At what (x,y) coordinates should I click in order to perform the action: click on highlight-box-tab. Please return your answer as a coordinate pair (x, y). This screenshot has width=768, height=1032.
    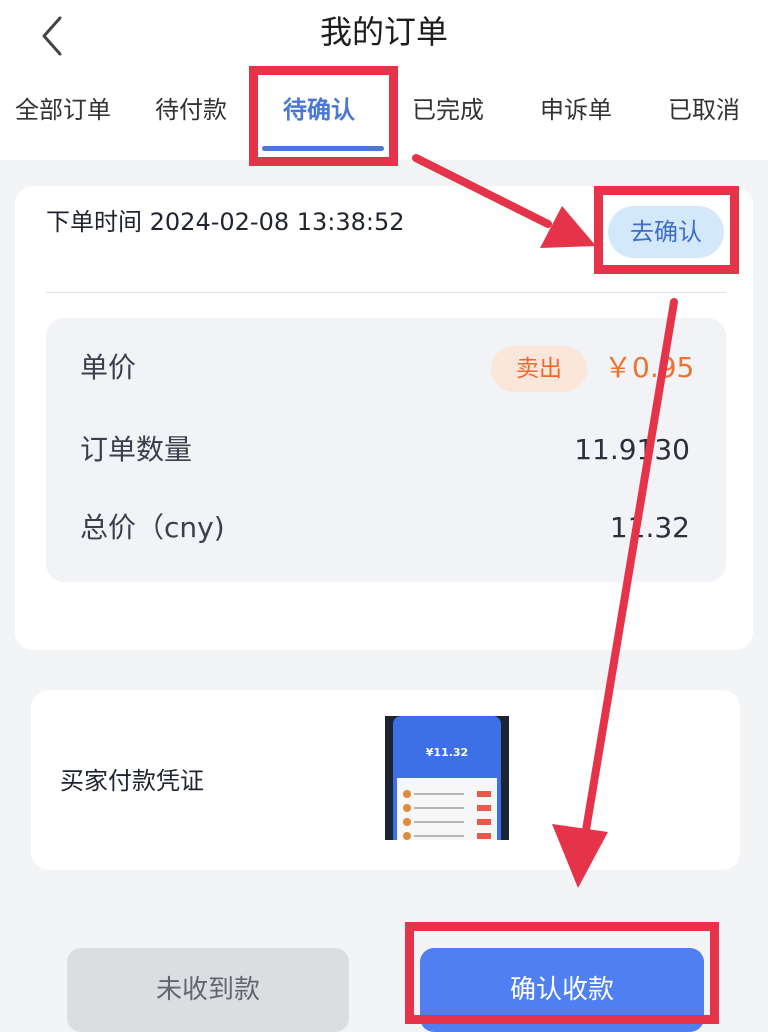
    Looking at the image, I should click on (323, 116).